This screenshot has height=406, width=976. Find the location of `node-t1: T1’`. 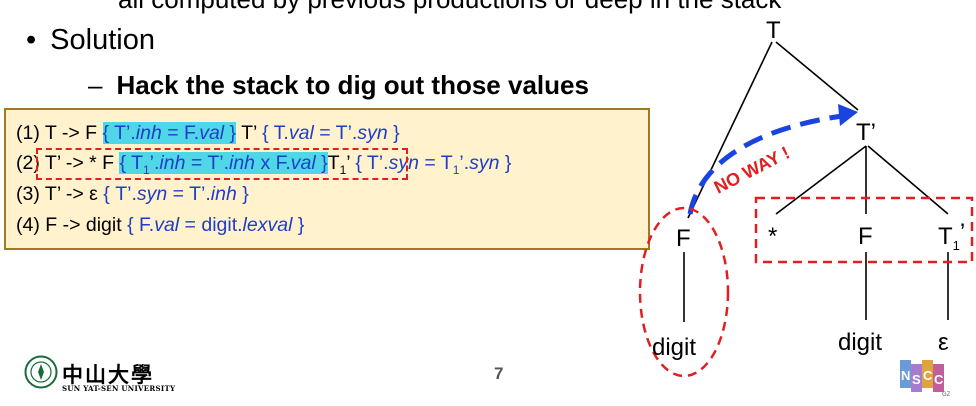

node-t1: T1’ is located at coordinates (951, 236).